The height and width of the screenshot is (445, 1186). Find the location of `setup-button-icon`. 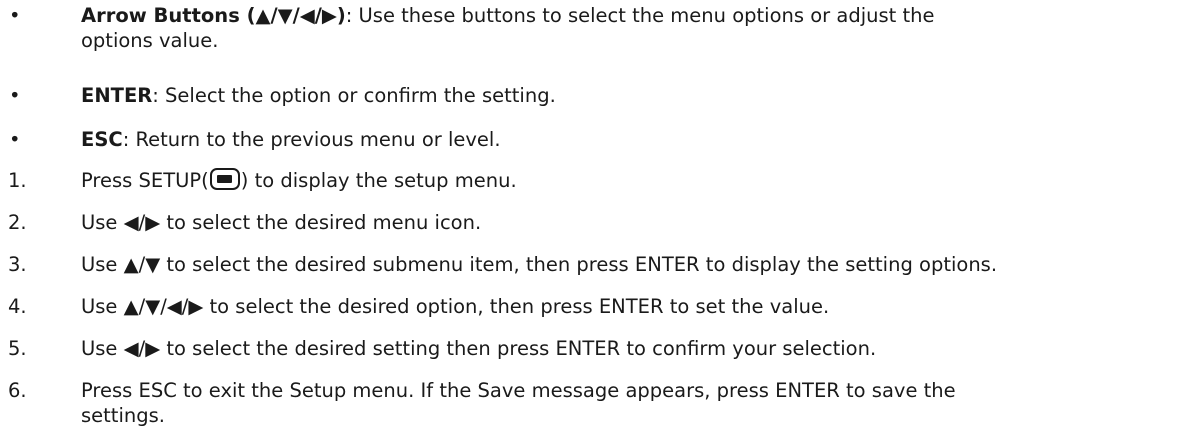

setup-button-icon is located at coordinates (224, 179).